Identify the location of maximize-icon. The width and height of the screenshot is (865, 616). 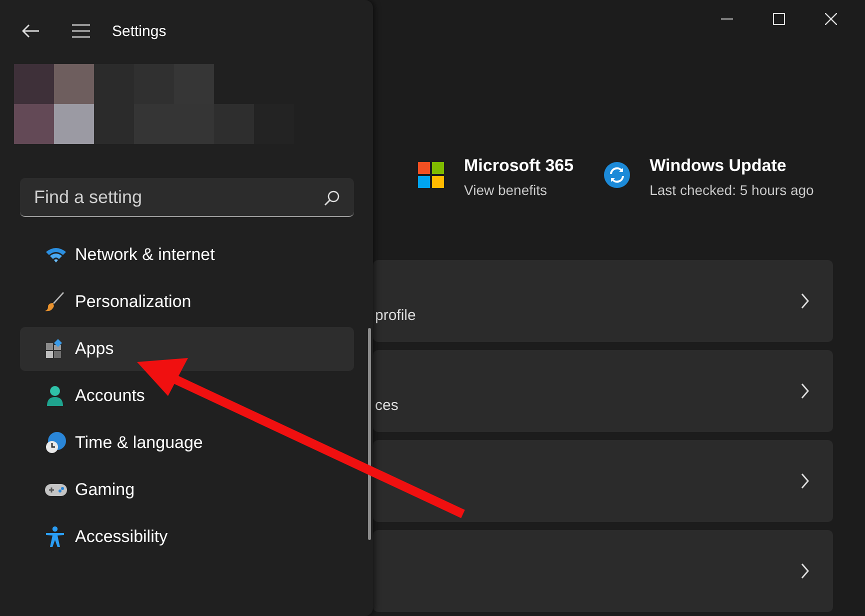
(779, 19).